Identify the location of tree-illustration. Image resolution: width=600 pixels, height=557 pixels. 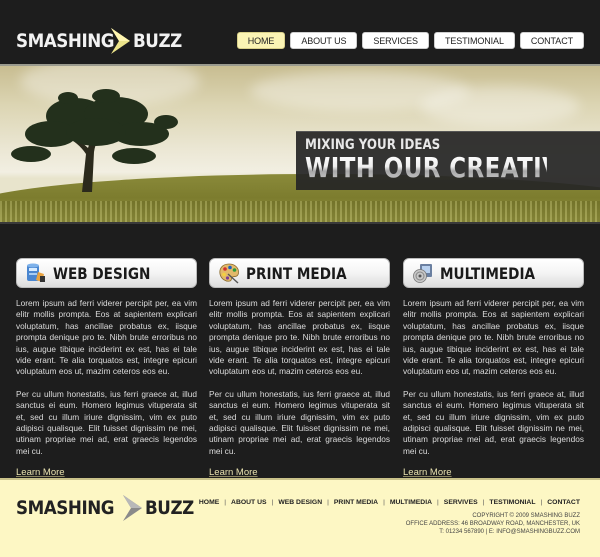
(94, 140).